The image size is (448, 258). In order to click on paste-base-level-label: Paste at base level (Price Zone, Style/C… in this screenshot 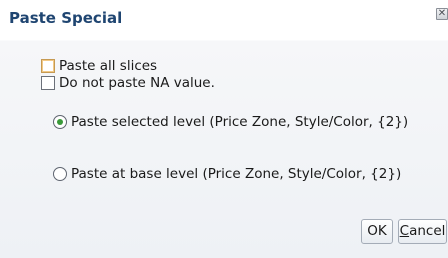, I will do `click(236, 174)`.